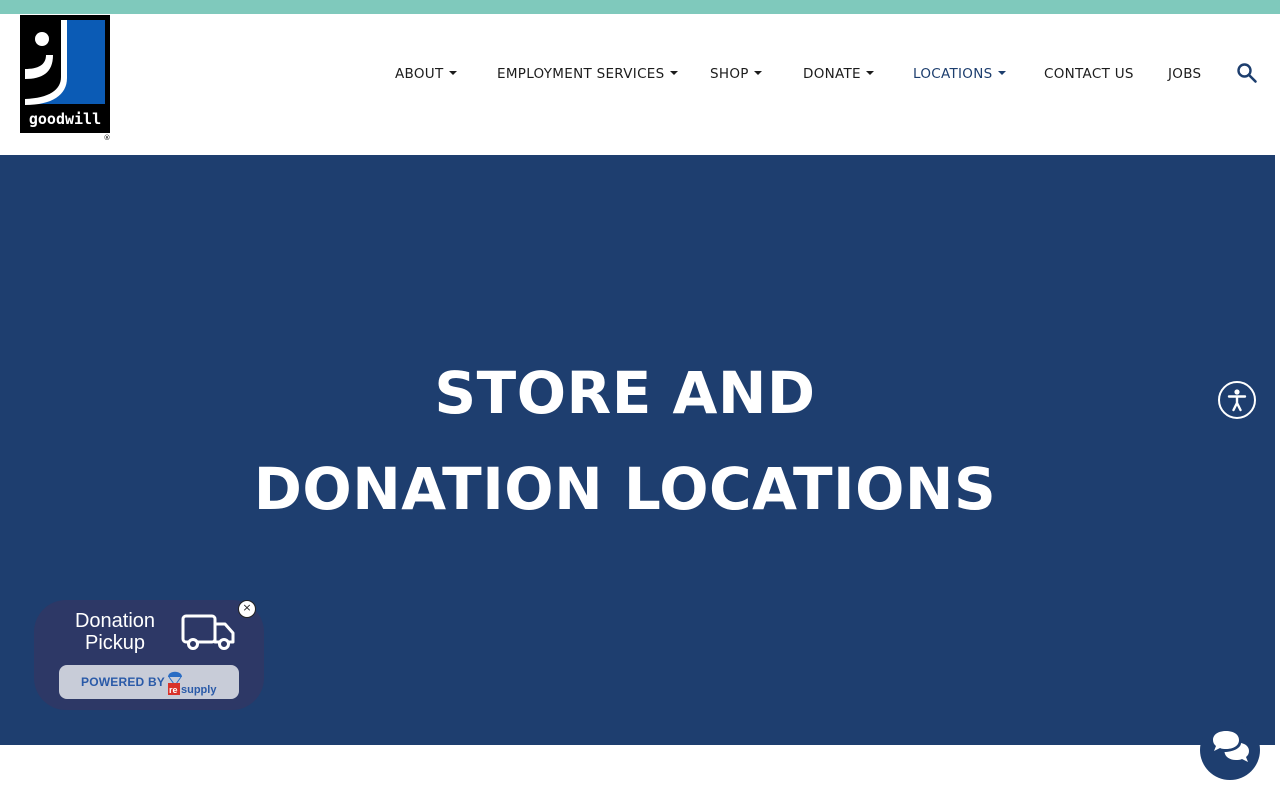 Image resolution: width=1280 pixels, height=800 pixels. What do you see at coordinates (832, 74) in the screenshot?
I see `nav-item-label: DONATE` at bounding box center [832, 74].